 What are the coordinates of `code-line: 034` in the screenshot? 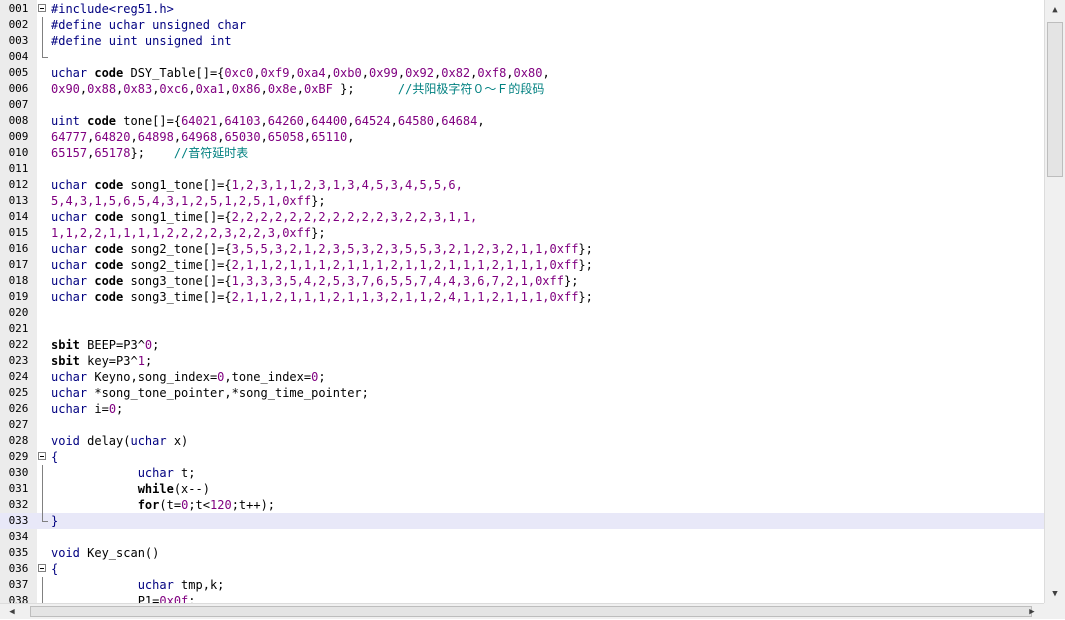 It's located at (522, 537).